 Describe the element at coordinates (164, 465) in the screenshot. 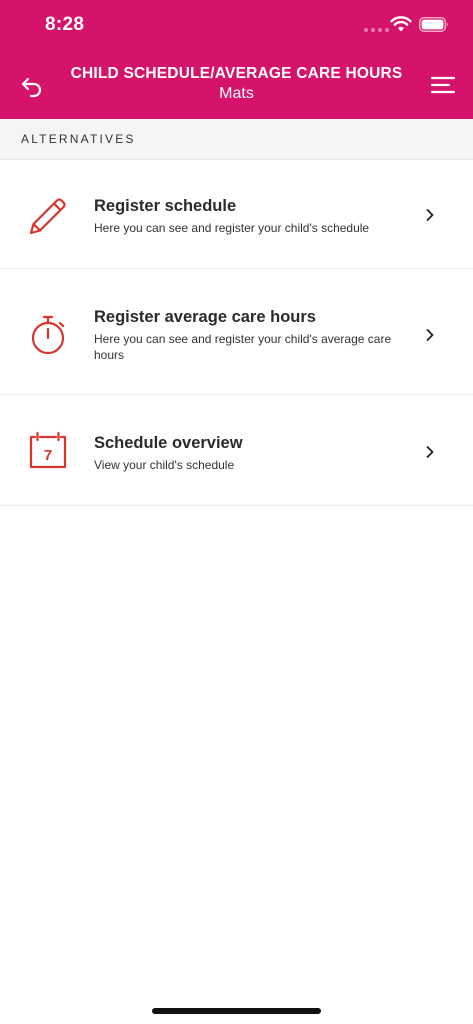

I see `list-item-description: View your child's schedule` at that location.